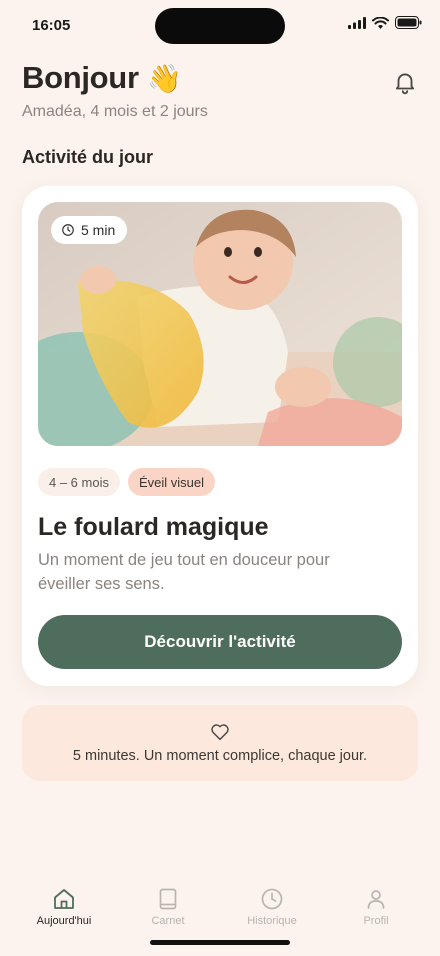 The image size is (440, 956). I want to click on discover-activity-button: Découvrir l'activité, so click(220, 642).